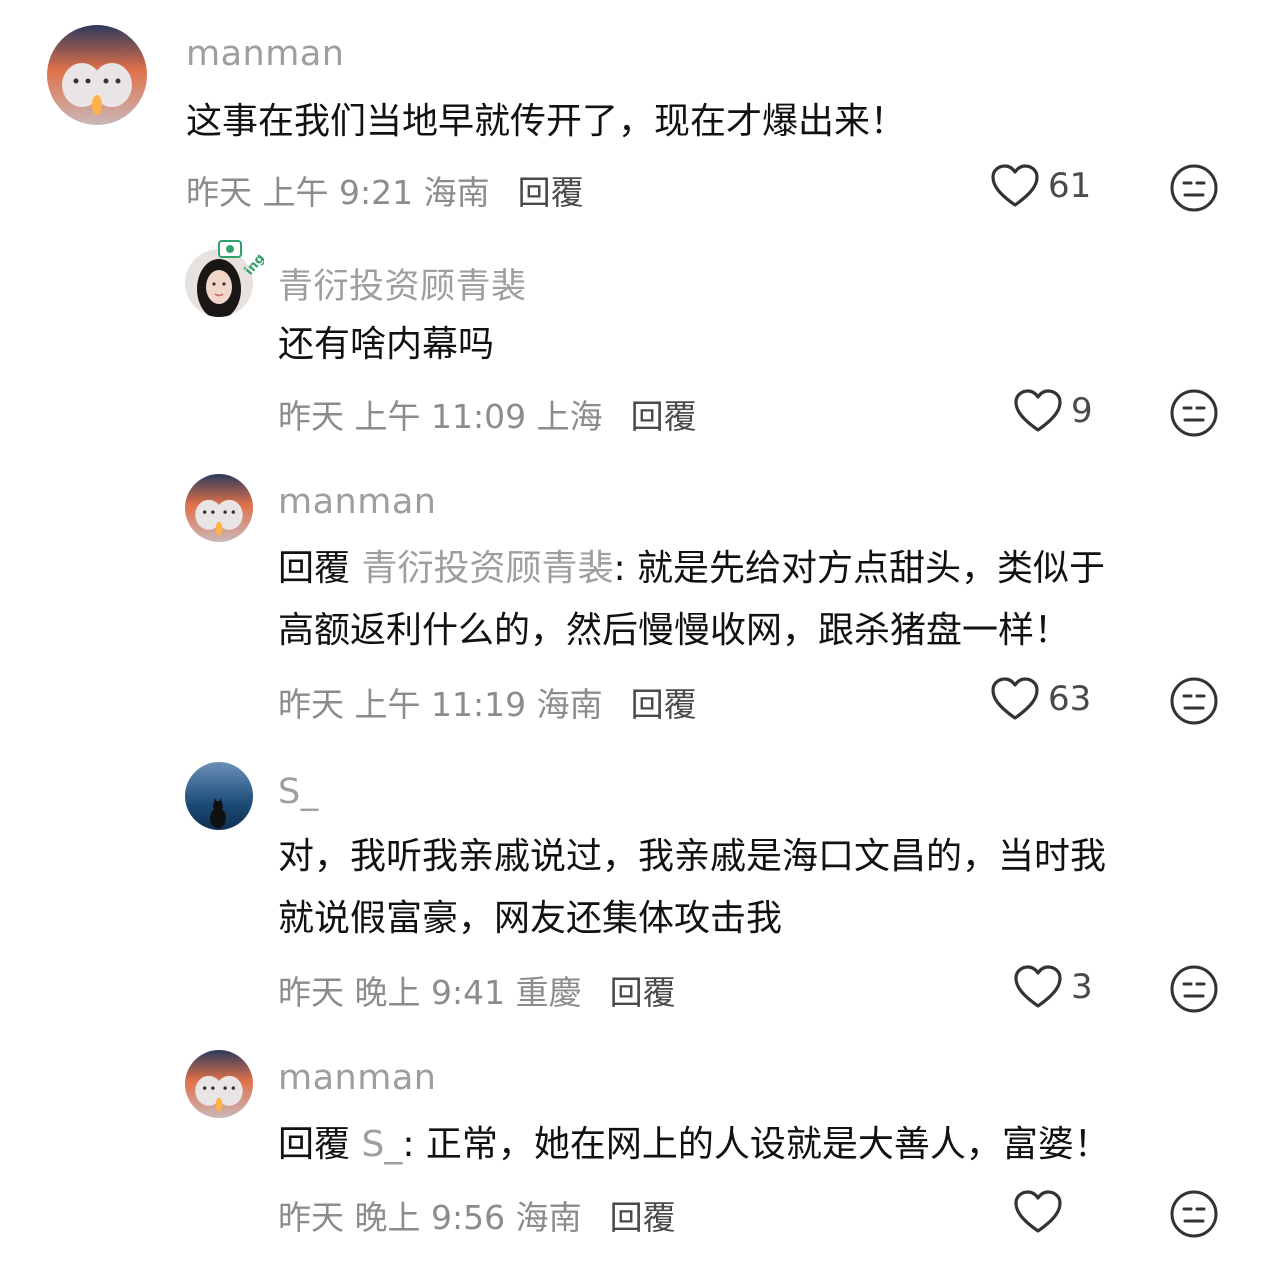 The image size is (1267, 1280). What do you see at coordinates (1082, 411) in the screenshot?
I see `like-count: 9` at bounding box center [1082, 411].